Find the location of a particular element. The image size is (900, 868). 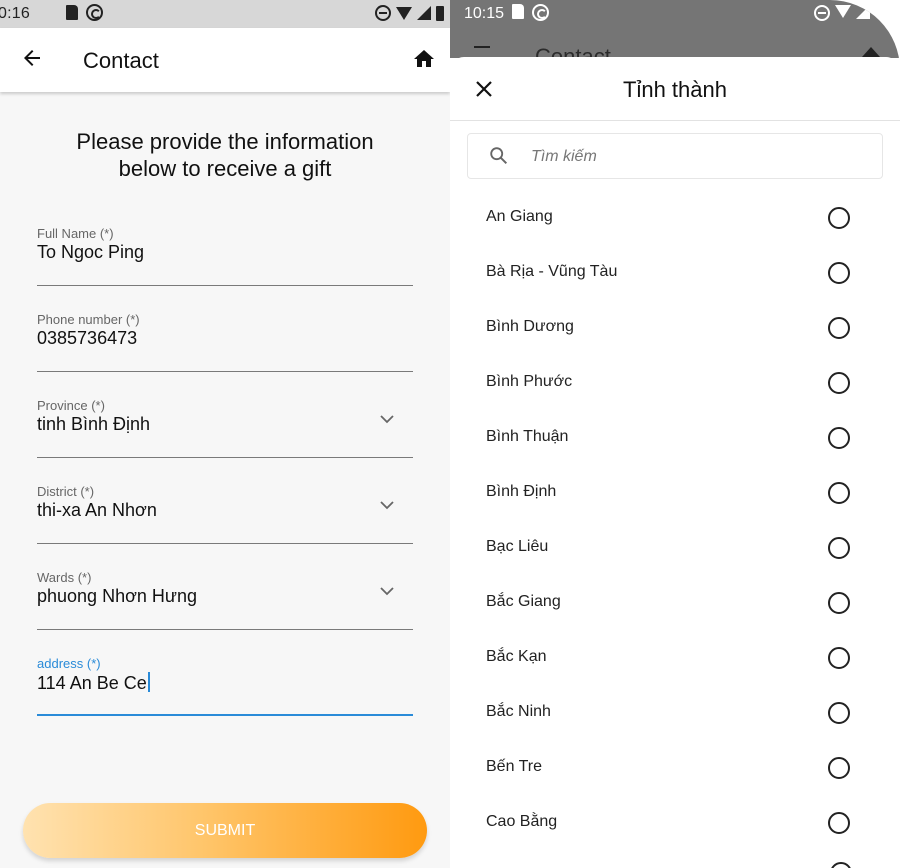

province-item: Bình Thuận is located at coordinates (675, 437).